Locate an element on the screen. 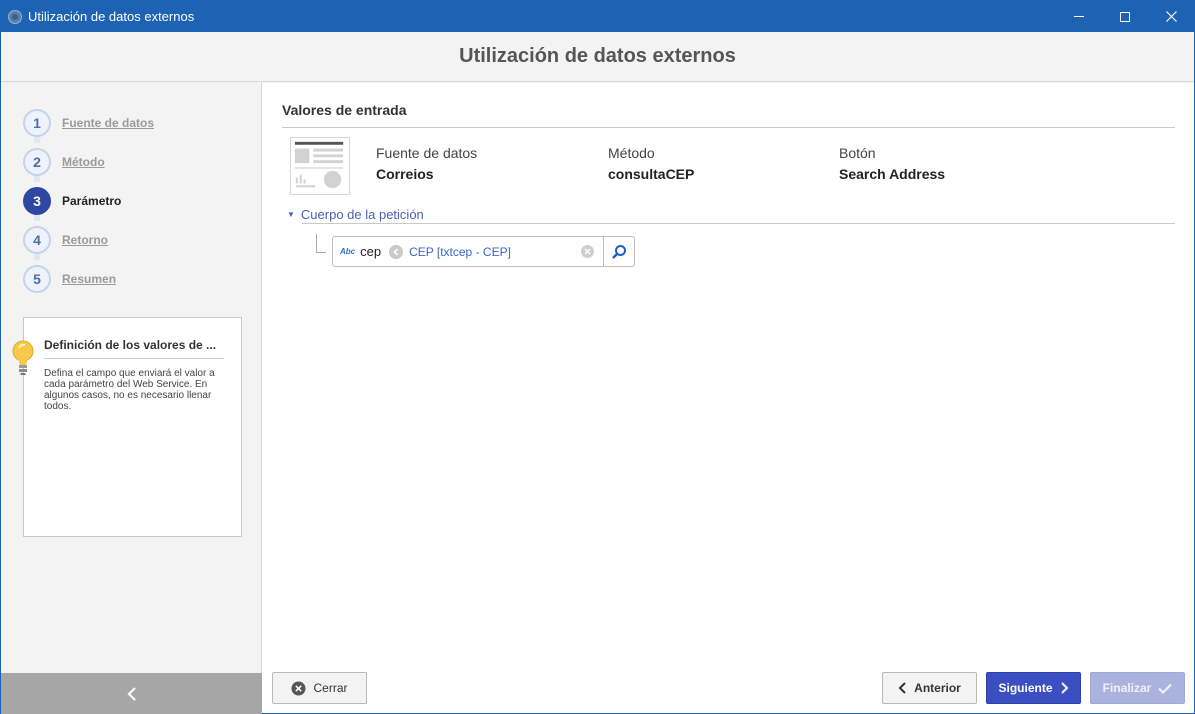 Image resolution: width=1195 pixels, height=714 pixels. info-button: Botón Search Address is located at coordinates (892, 163).